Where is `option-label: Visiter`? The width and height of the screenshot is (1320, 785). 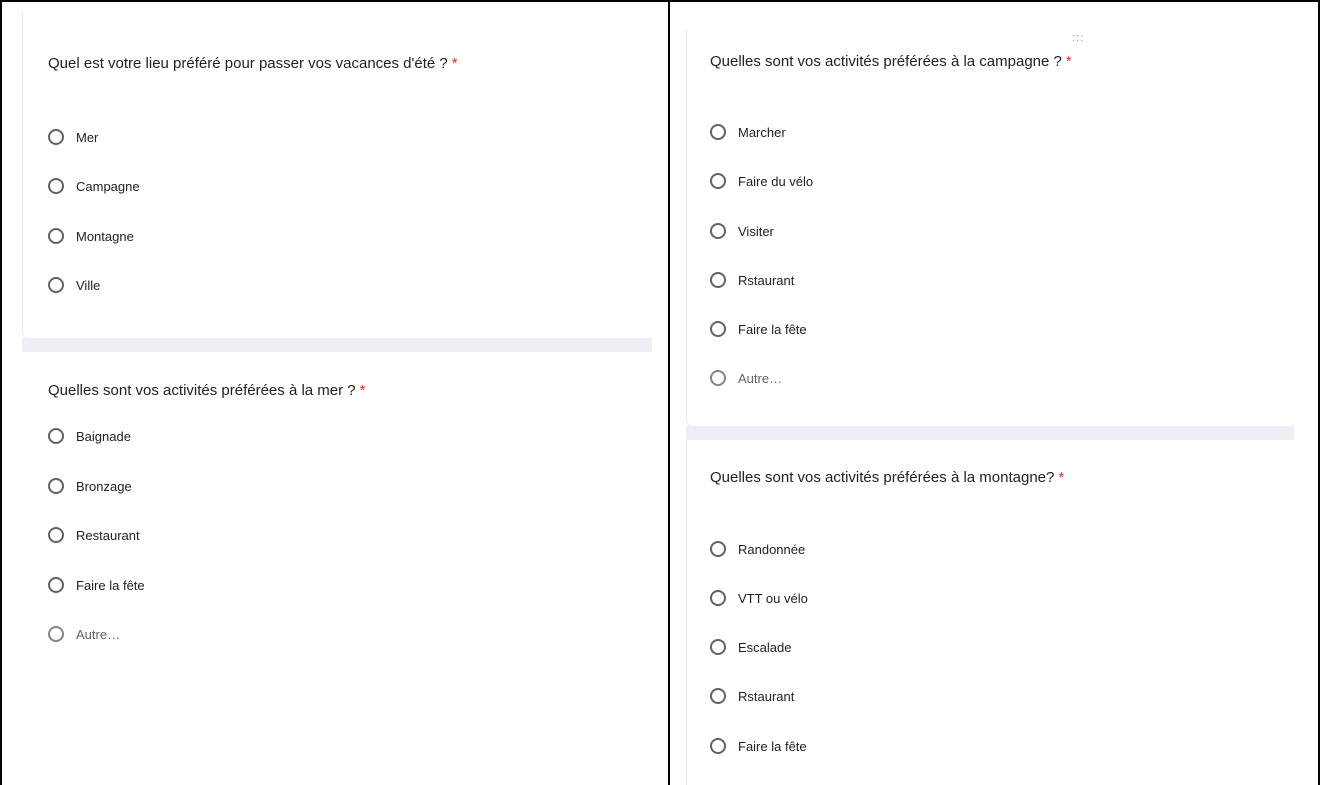 option-label: Visiter is located at coordinates (756, 231).